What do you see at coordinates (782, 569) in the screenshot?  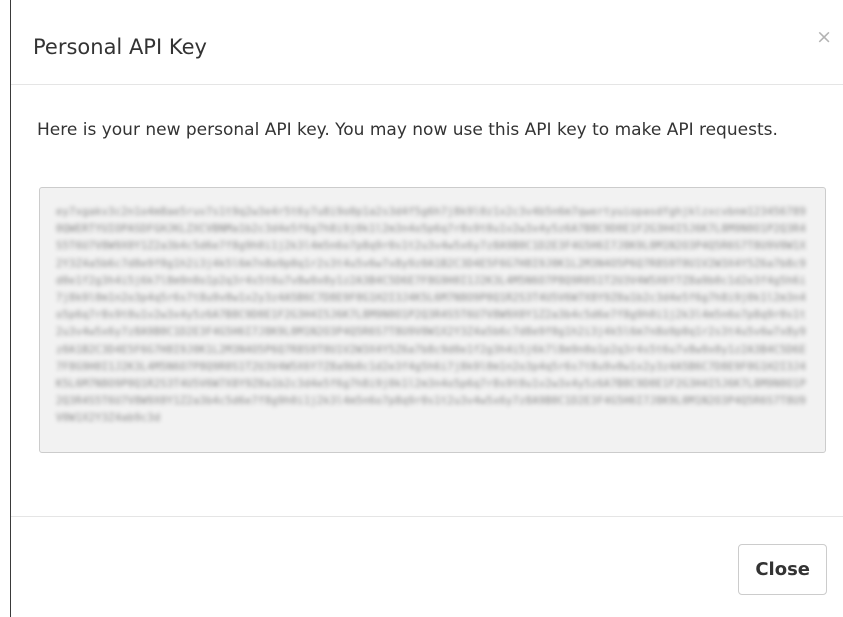 I see `close-button: Close` at bounding box center [782, 569].